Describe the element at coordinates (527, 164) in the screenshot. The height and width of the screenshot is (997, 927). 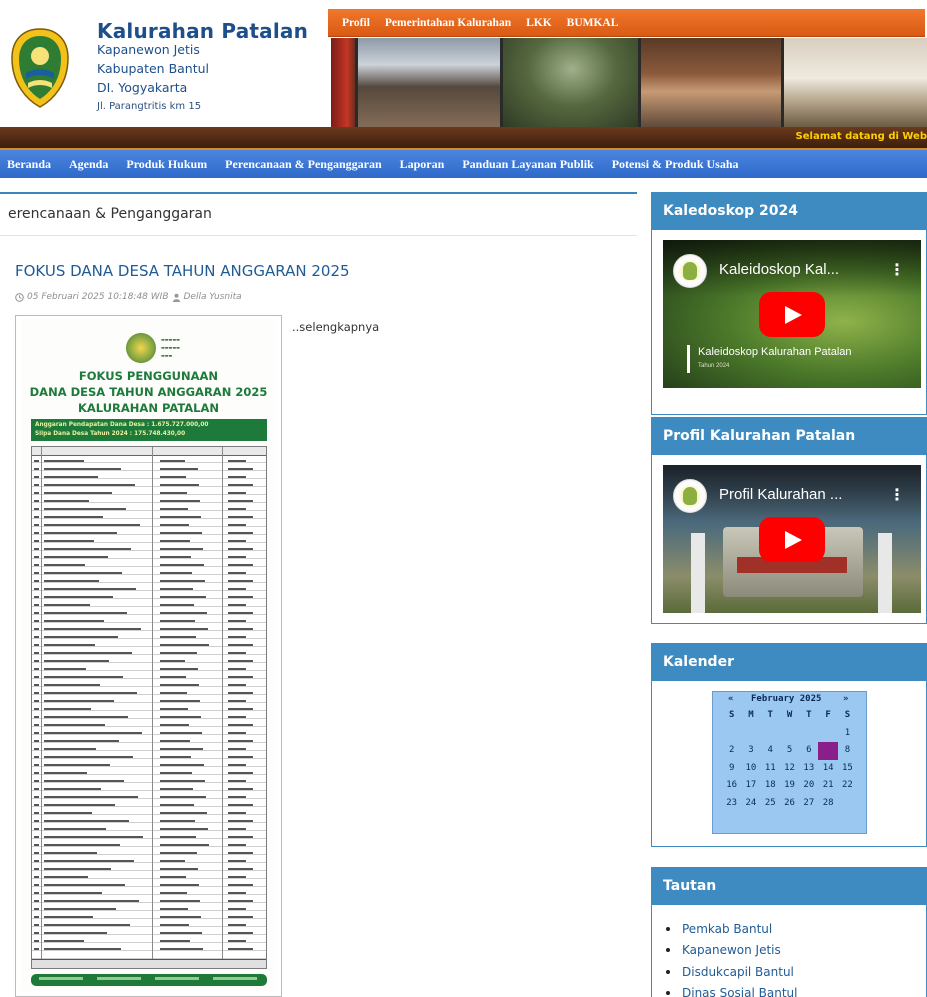
I see `nav-panduan-layanan: Panduan Layanan Publik` at that location.